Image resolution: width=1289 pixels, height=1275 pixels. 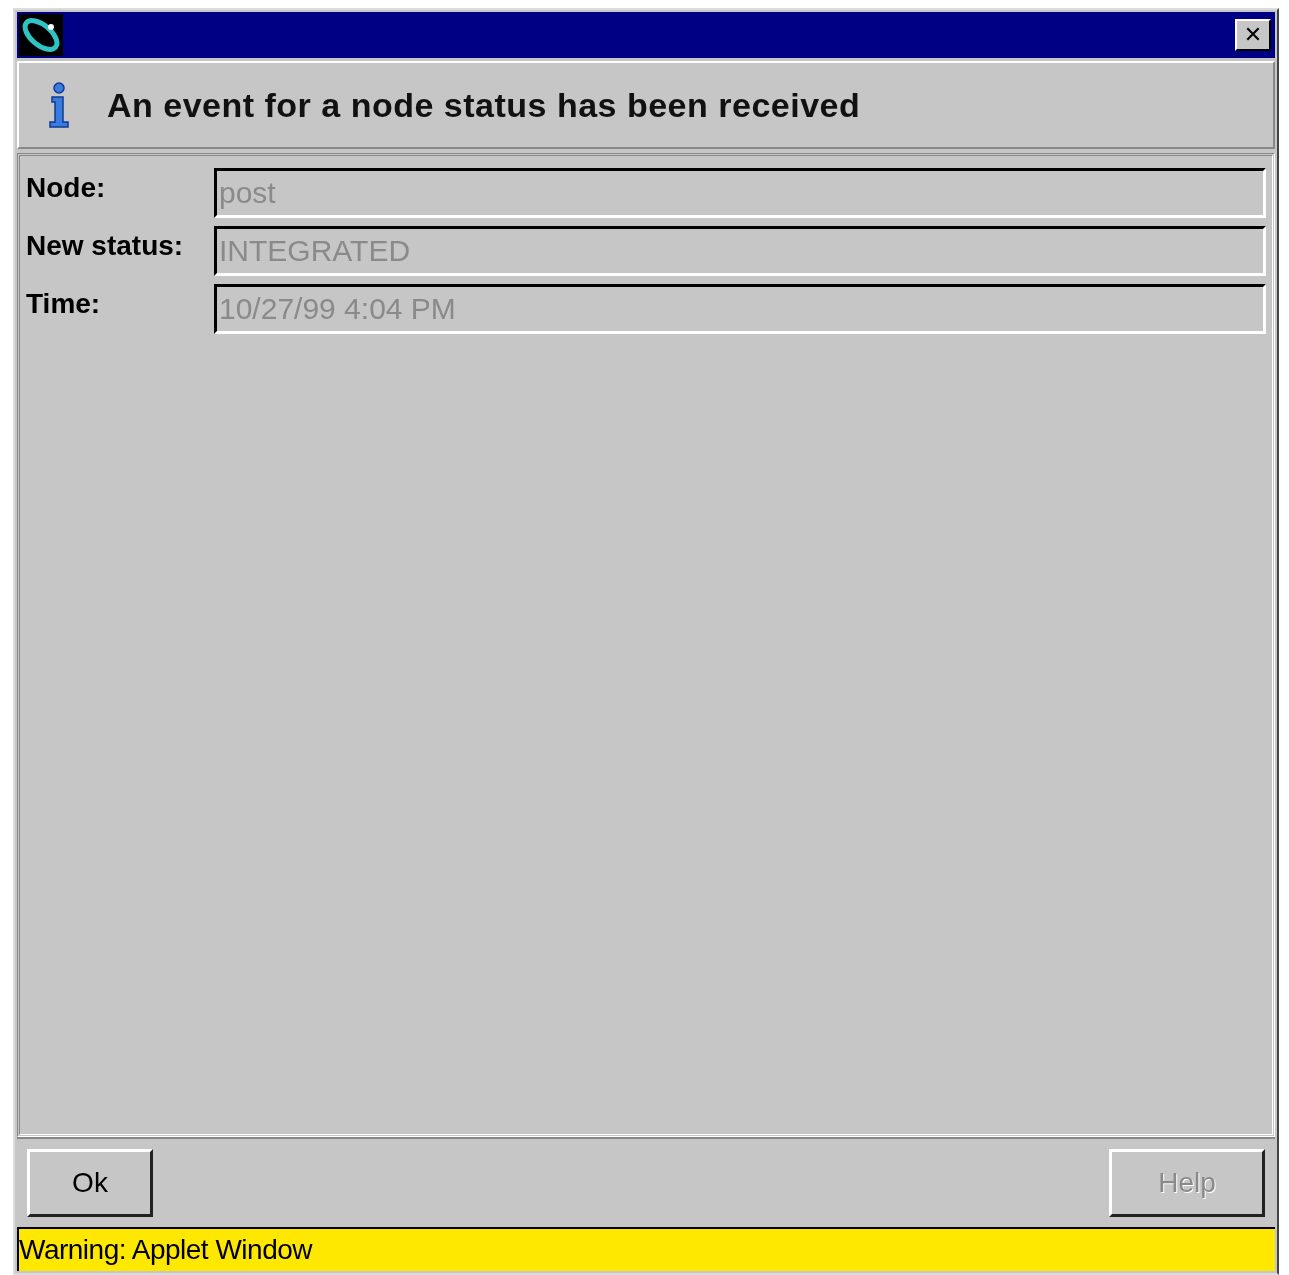 I want to click on header-message: An event for a node status has been received, so click(x=484, y=105).